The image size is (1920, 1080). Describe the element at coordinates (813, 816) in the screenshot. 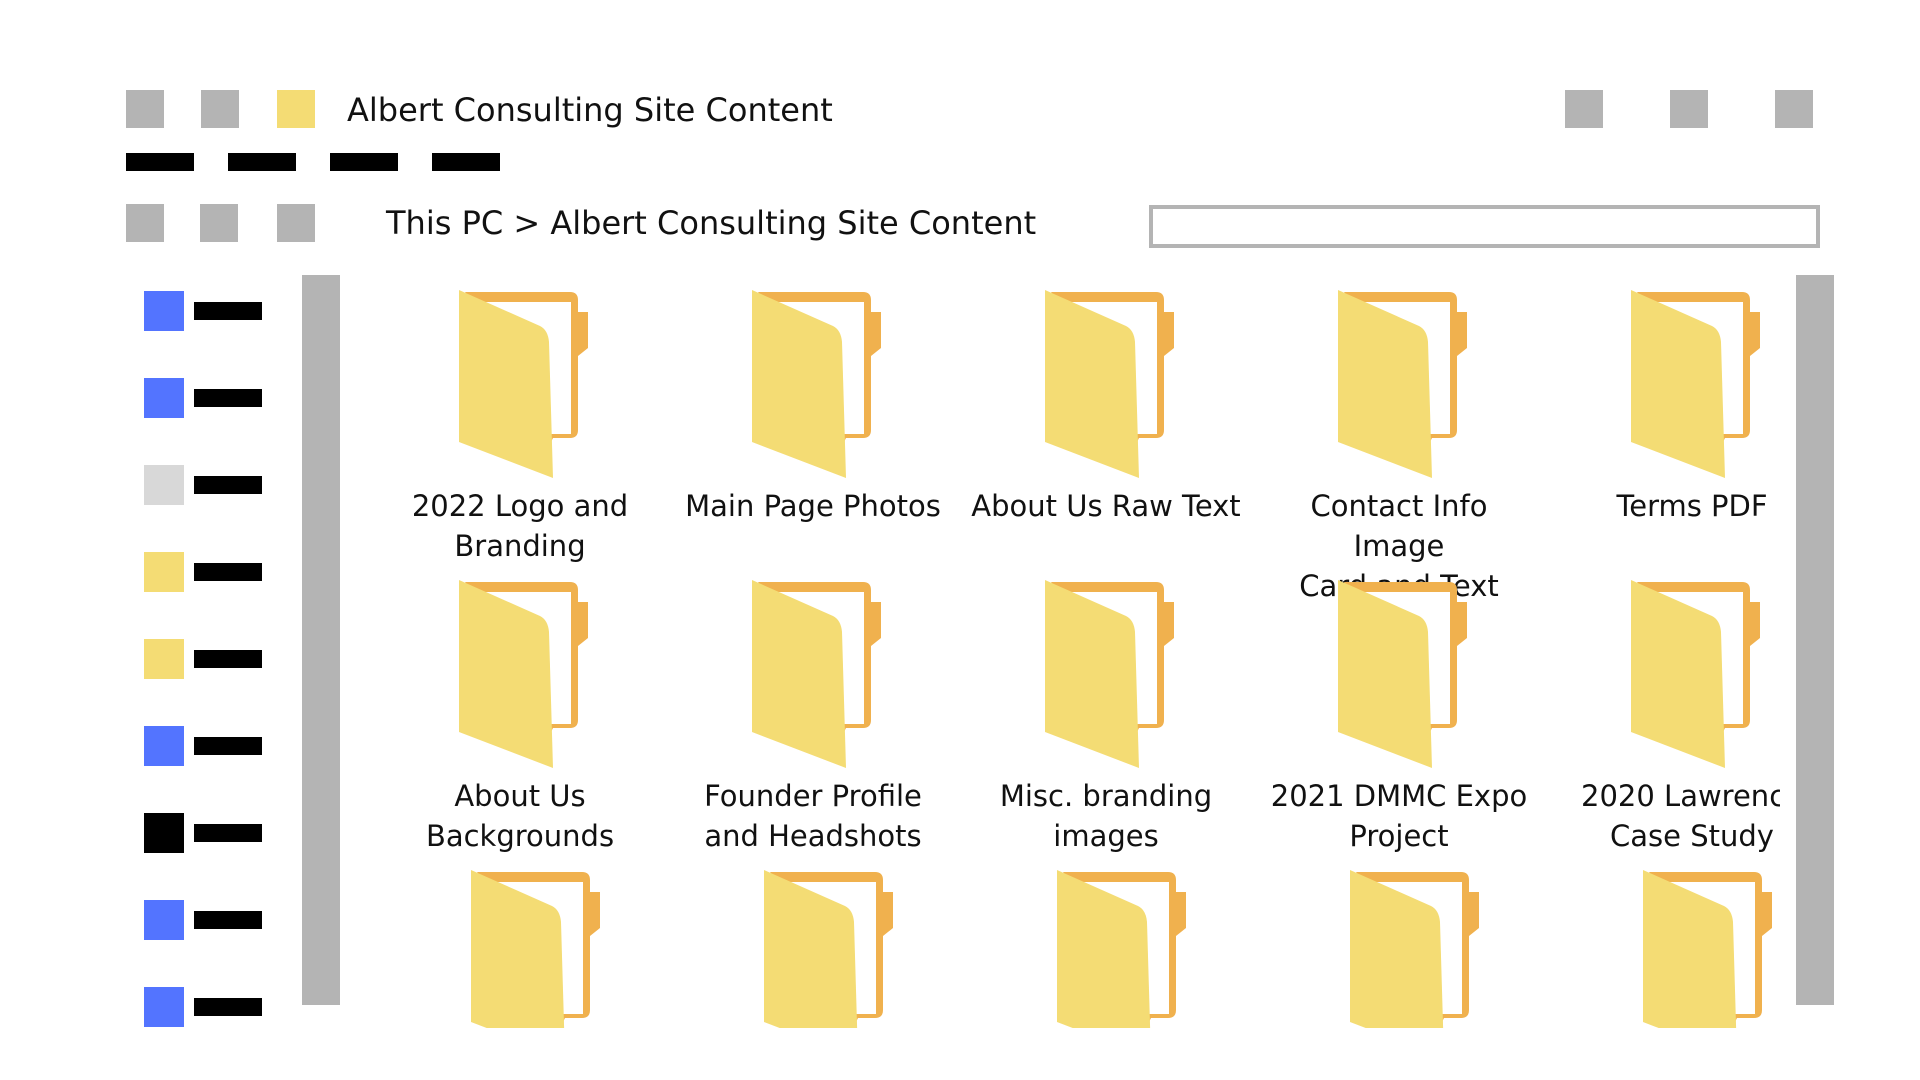

I see `folder-name: Founder Profile and Headshots` at that location.